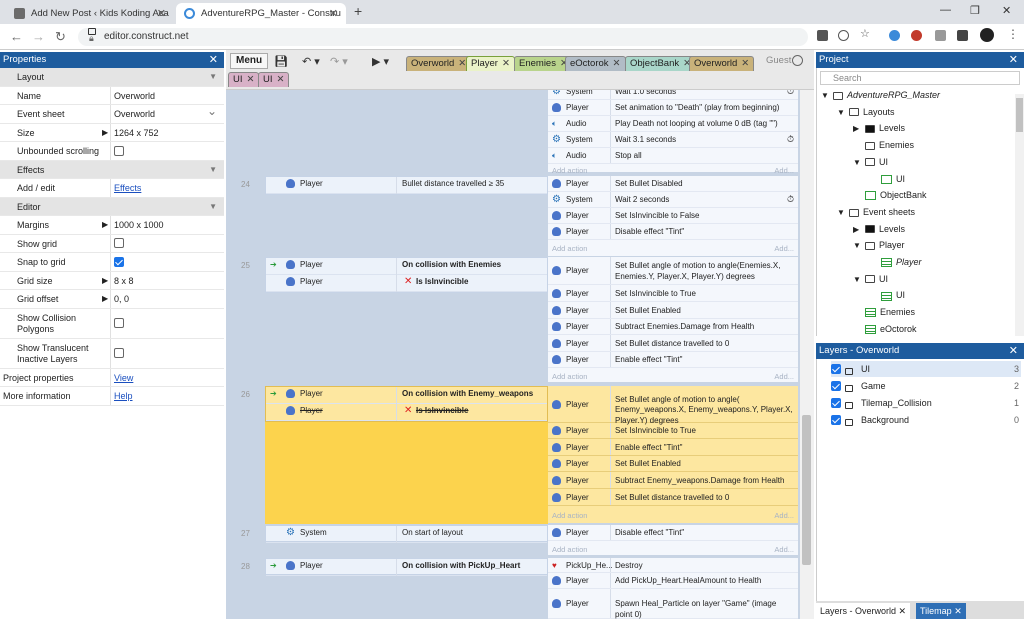 The width and height of the screenshot is (1024, 619). What do you see at coordinates (673, 184) in the screenshot?
I see `action-row: Player Set Bullet Disabled` at bounding box center [673, 184].